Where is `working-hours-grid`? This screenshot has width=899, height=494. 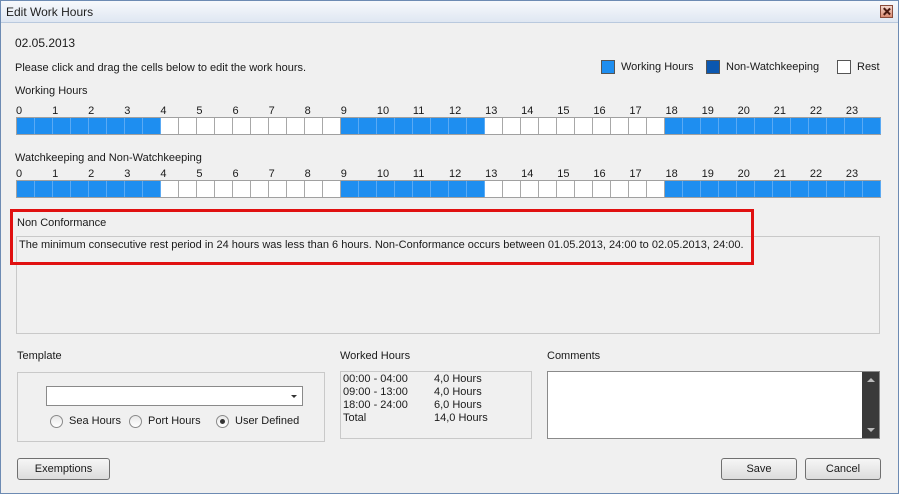
working-hours-grid is located at coordinates (448, 126).